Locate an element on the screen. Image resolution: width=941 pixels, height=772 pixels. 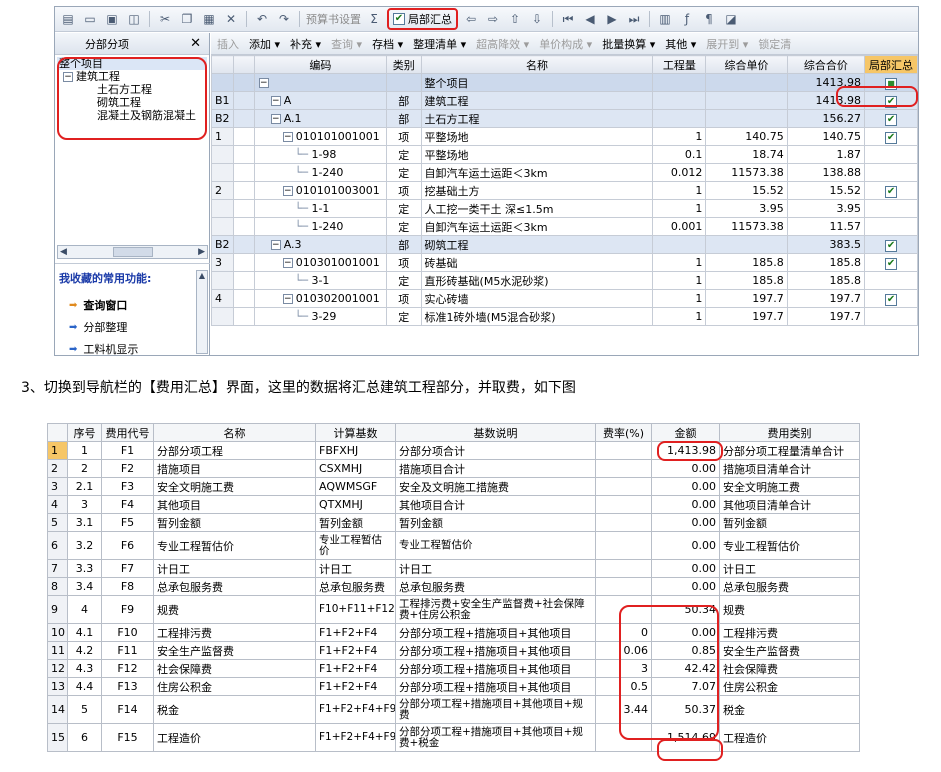
fee-base-desc-cell: 分部分项工程+措施项目+其他项目+规费+税金 is located at coordinates (495, 737).